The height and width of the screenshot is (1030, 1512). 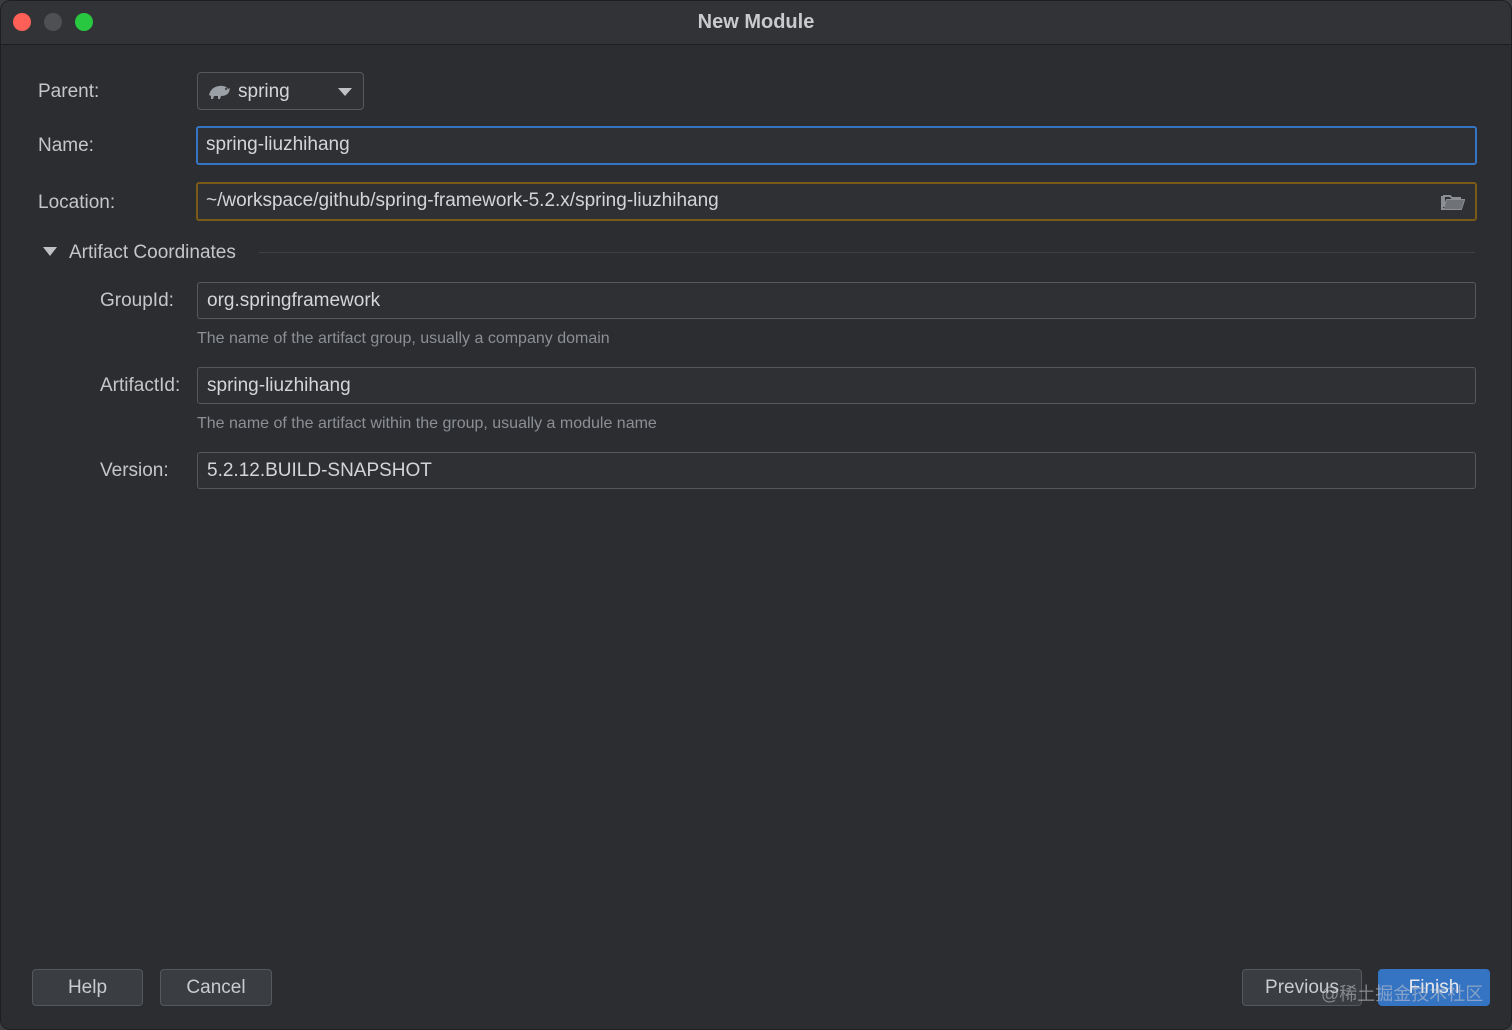 I want to click on artifactid-input: spring-liuzhihang, so click(x=836, y=385).